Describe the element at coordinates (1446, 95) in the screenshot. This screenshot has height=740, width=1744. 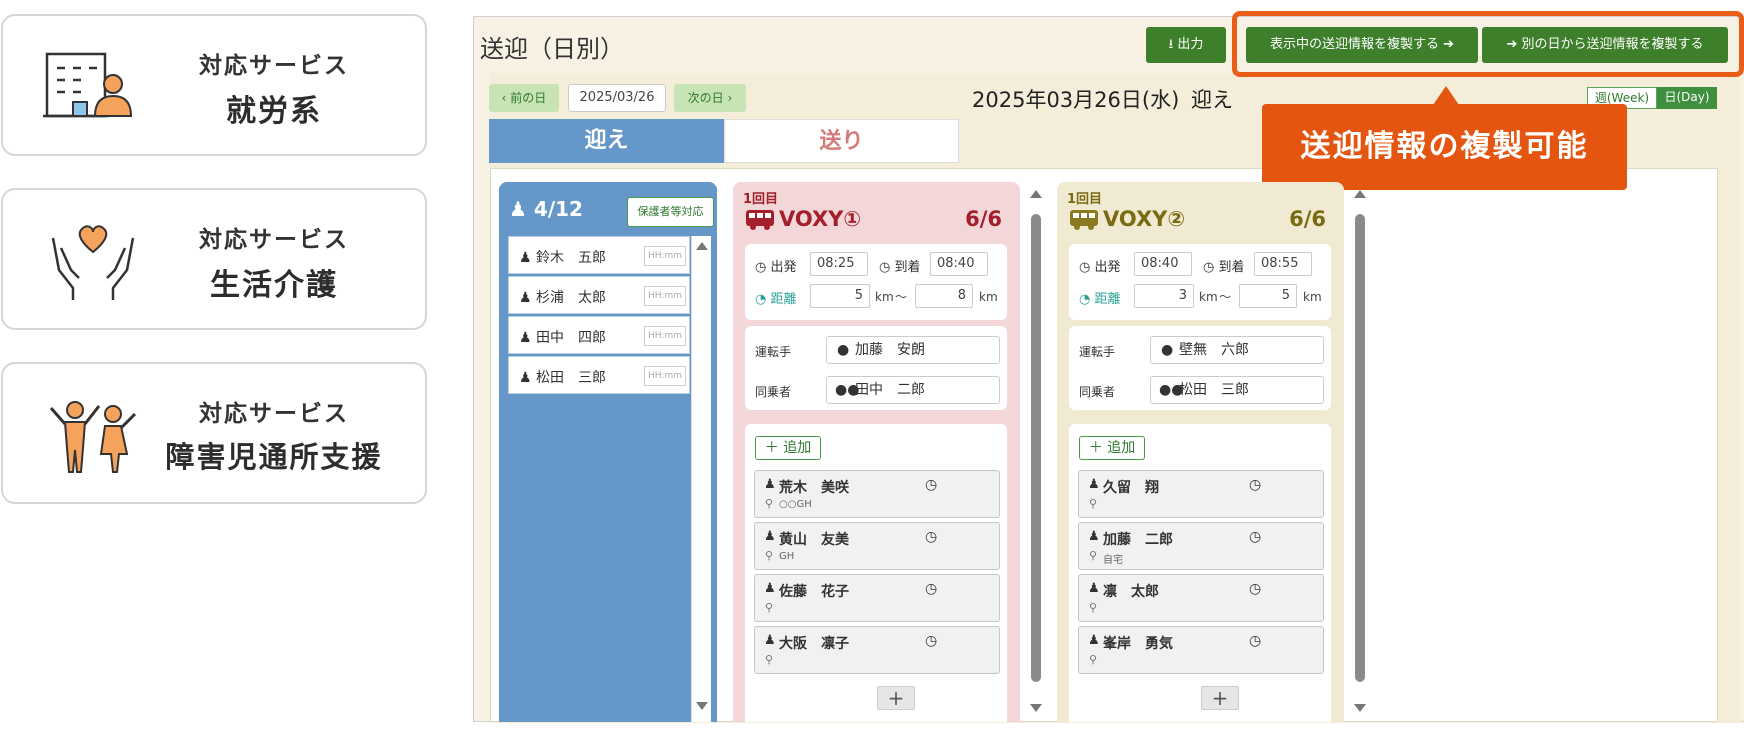
I see `callout-arrow` at that location.